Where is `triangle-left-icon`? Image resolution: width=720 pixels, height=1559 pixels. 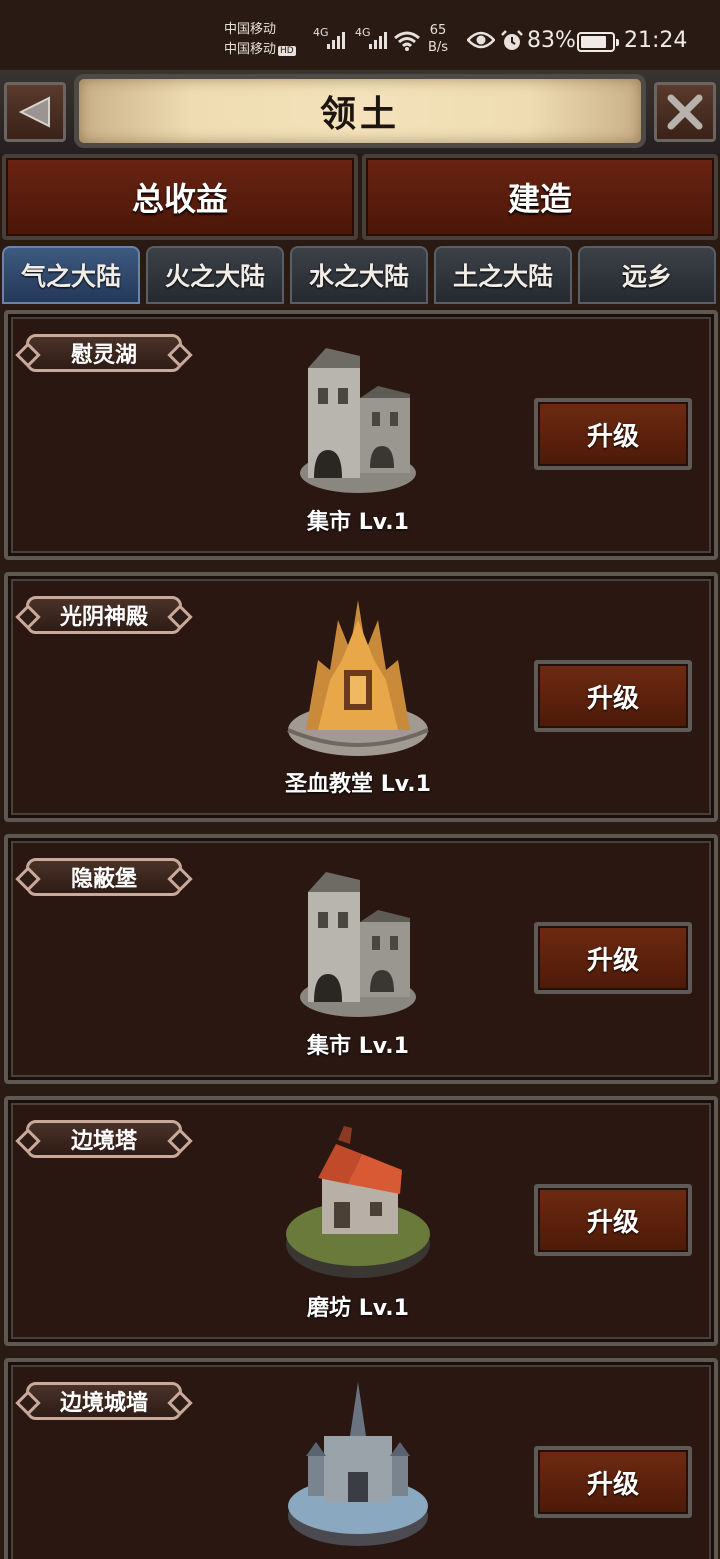
triangle-left-icon is located at coordinates (34, 112).